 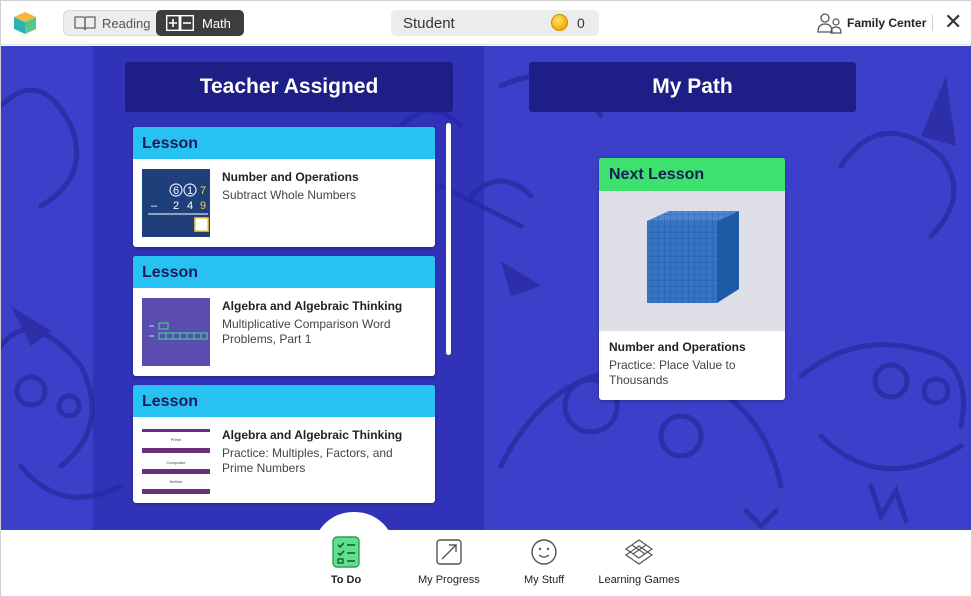 I want to click on subject-reading-label: Reading, so click(x=126, y=23).